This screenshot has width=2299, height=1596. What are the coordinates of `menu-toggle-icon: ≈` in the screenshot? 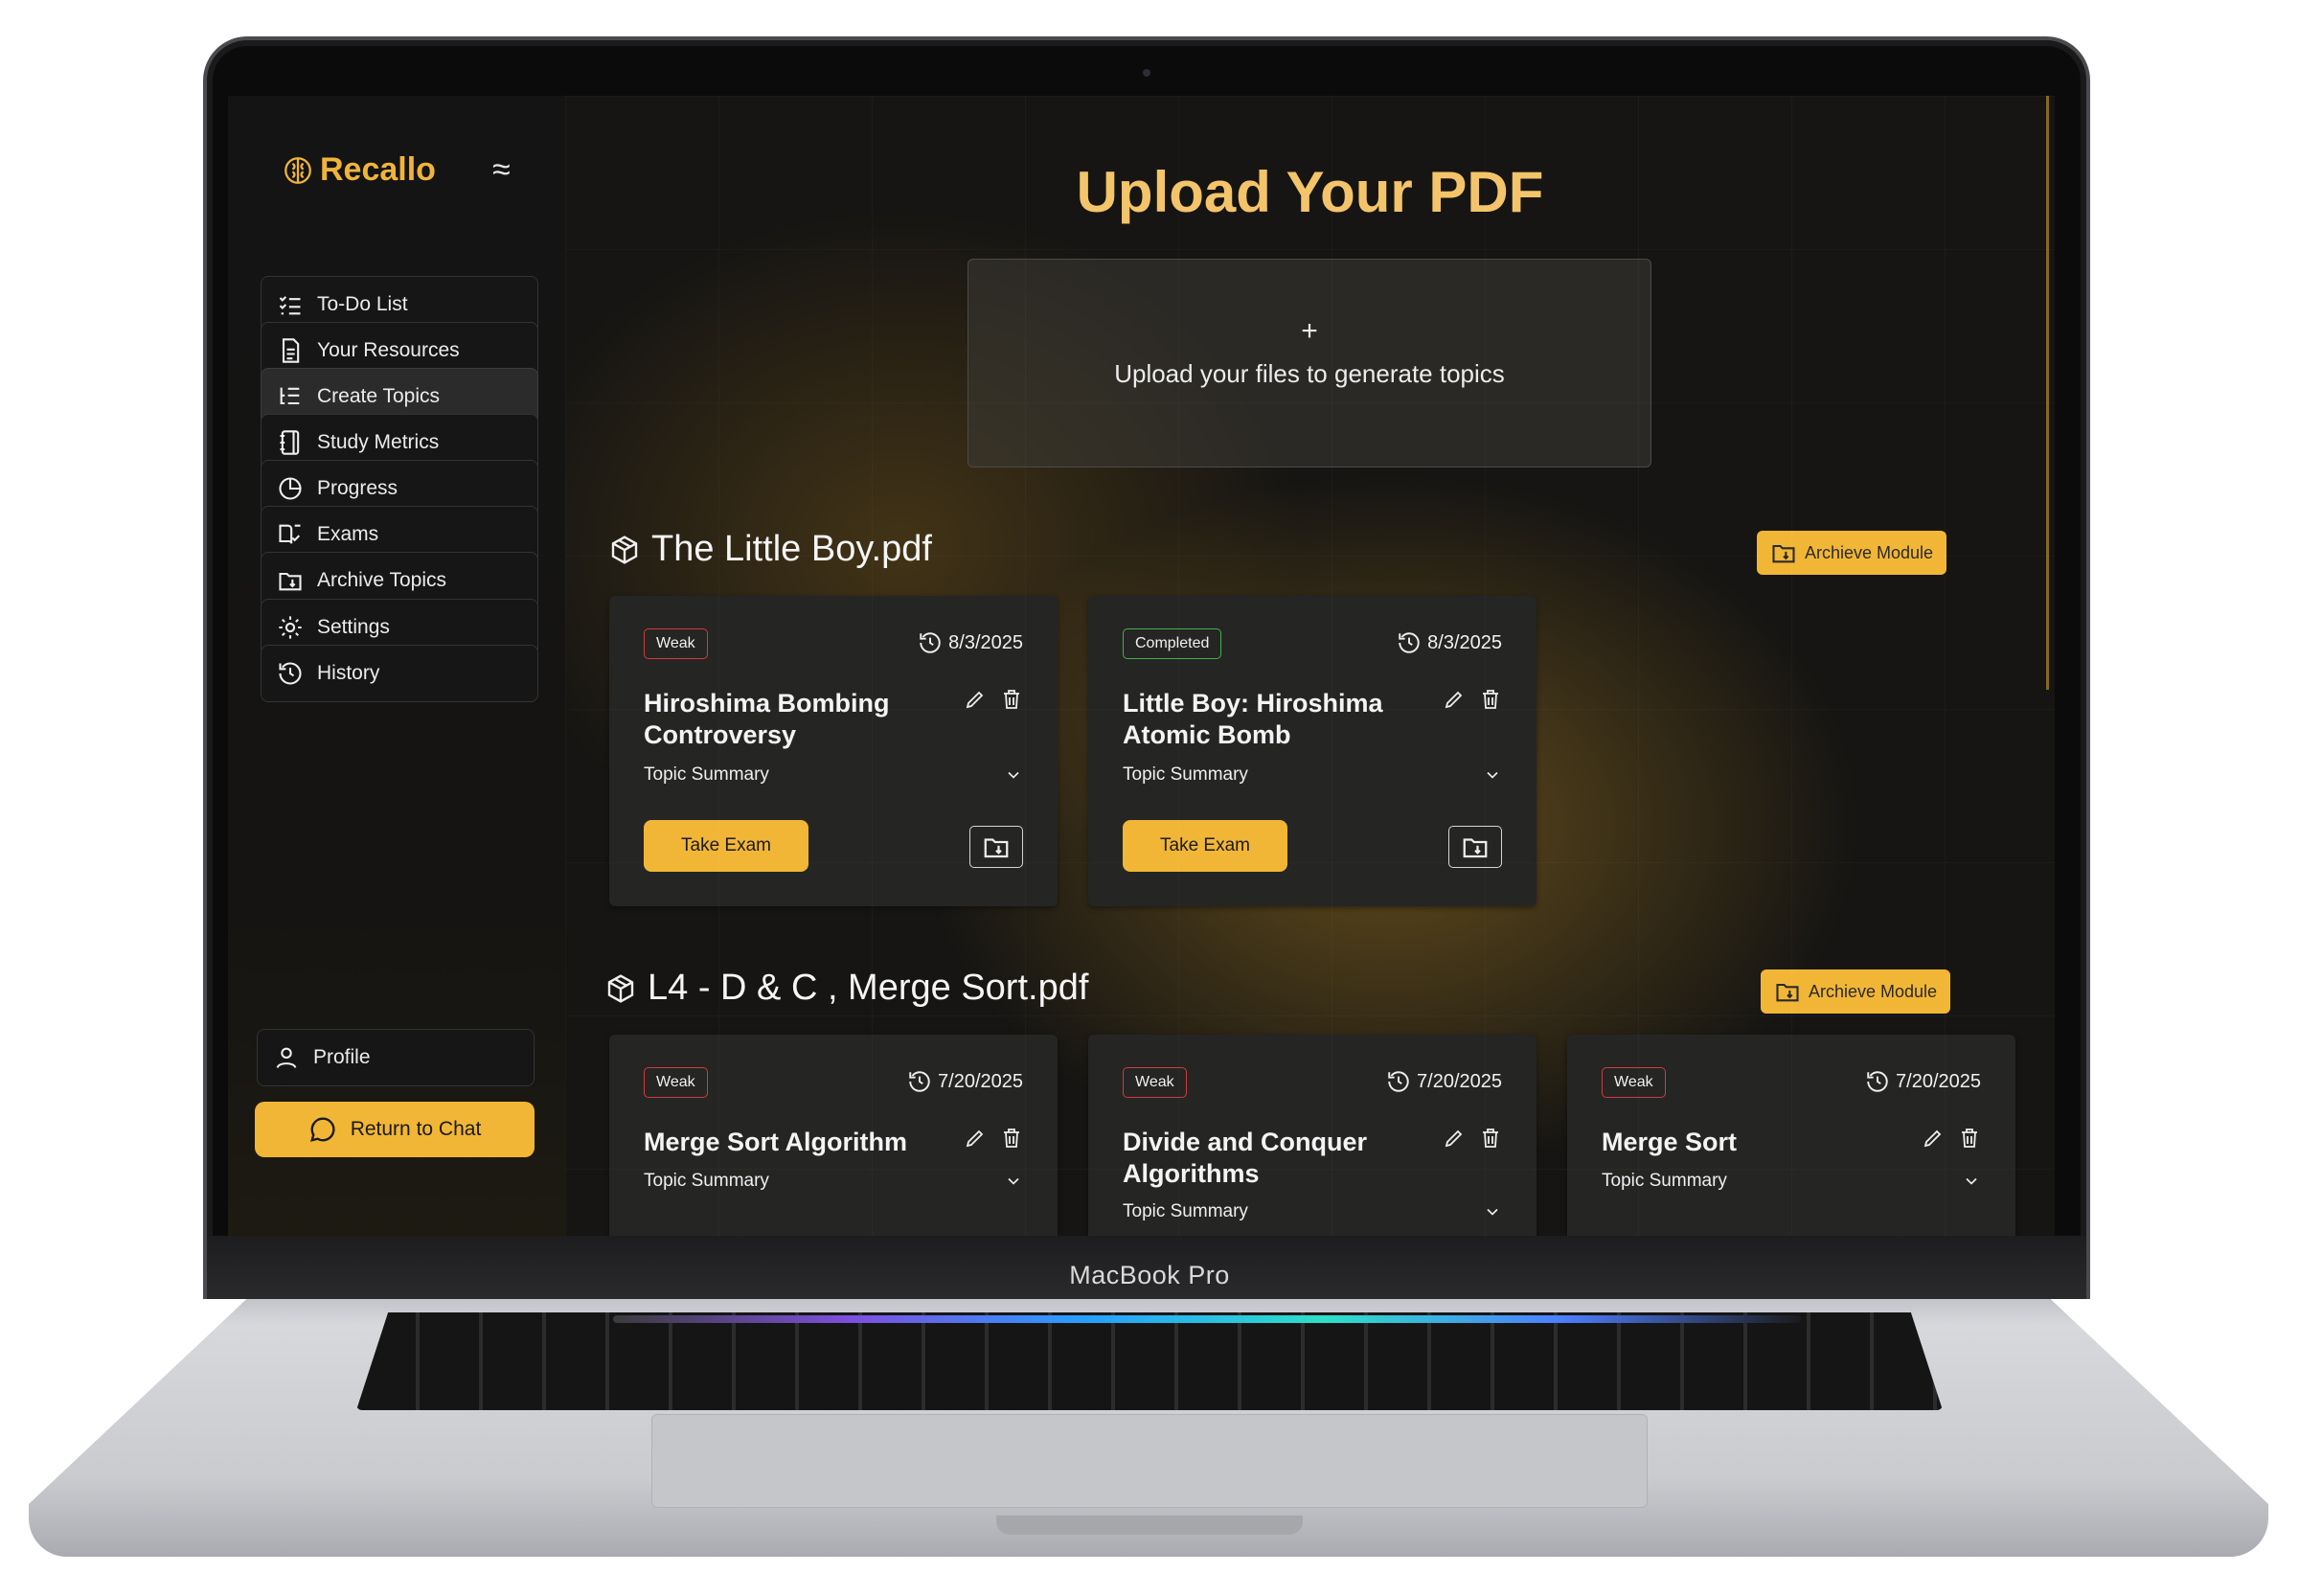 It's located at (501, 170).